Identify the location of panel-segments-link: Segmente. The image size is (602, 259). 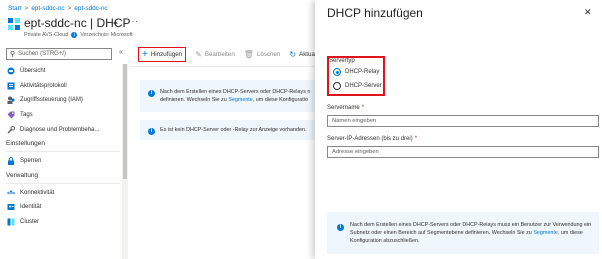
(545, 233).